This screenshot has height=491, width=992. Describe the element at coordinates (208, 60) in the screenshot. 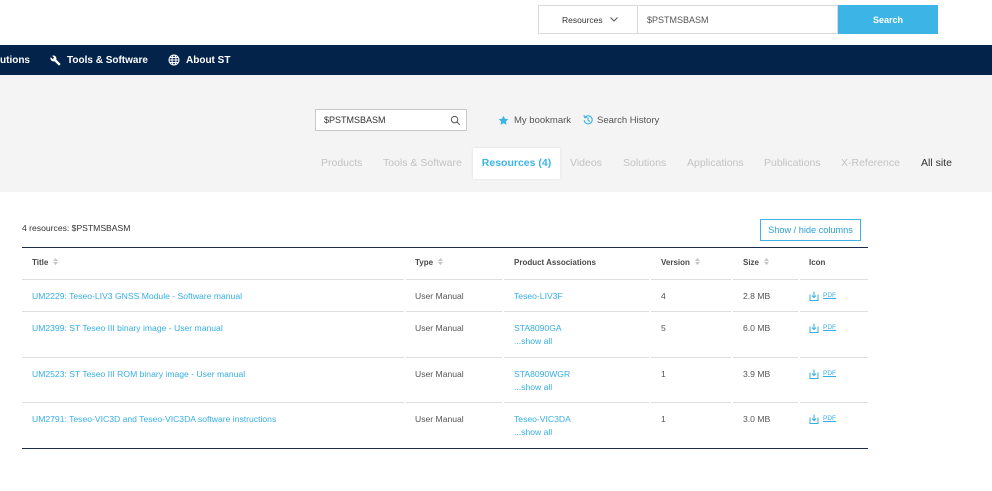

I see `nav-item-label: About ST` at that location.